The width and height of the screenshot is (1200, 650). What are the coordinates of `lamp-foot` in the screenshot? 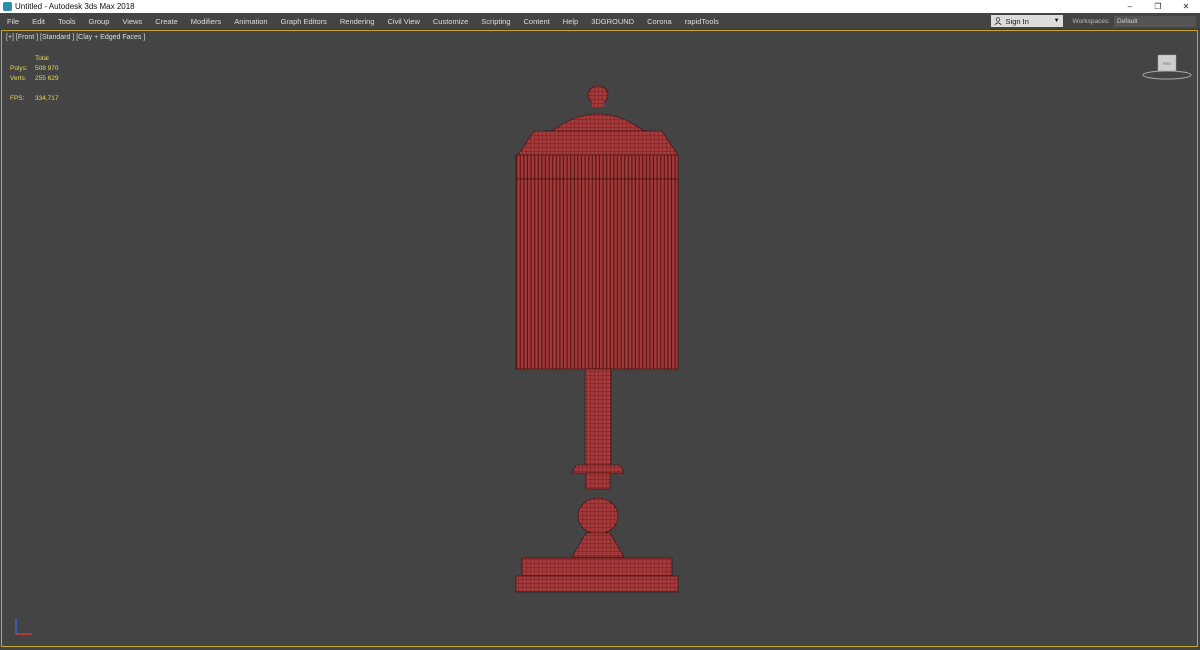 It's located at (598, 545).